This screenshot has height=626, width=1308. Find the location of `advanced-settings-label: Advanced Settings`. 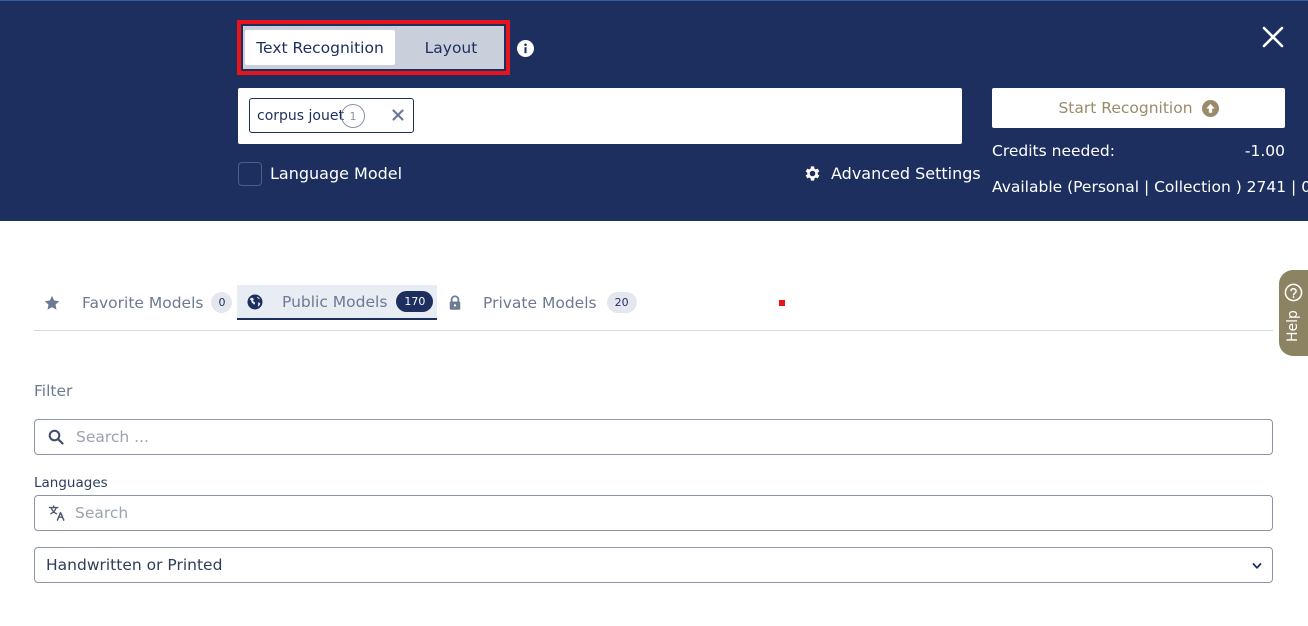

advanced-settings-label: Advanced Settings is located at coordinates (906, 173).